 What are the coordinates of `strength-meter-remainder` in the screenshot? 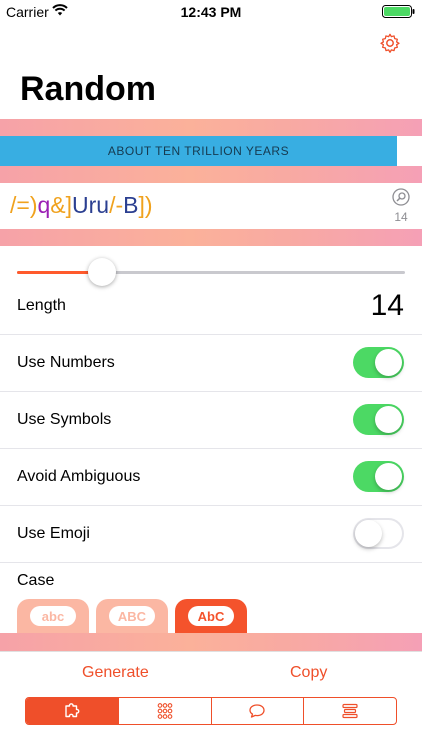 It's located at (409, 151).